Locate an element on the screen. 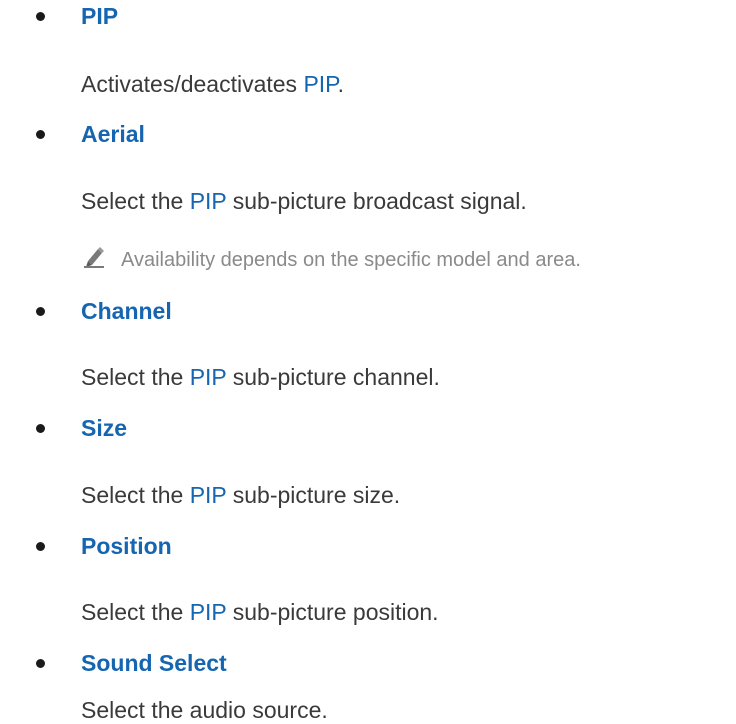 The image size is (736, 724). description-text-end: sub-picture position. is located at coordinates (332, 612).